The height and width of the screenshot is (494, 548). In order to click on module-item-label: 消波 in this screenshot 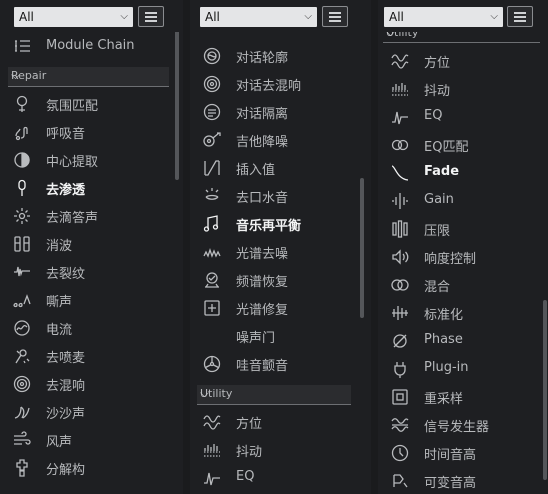, I will do `click(59, 246)`.